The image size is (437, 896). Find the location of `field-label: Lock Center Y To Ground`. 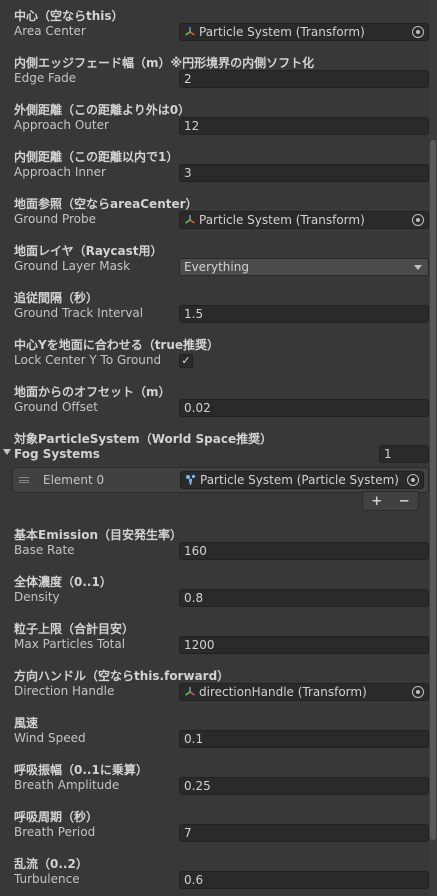

field-label: Lock Center Y To Ground is located at coordinates (88, 360).